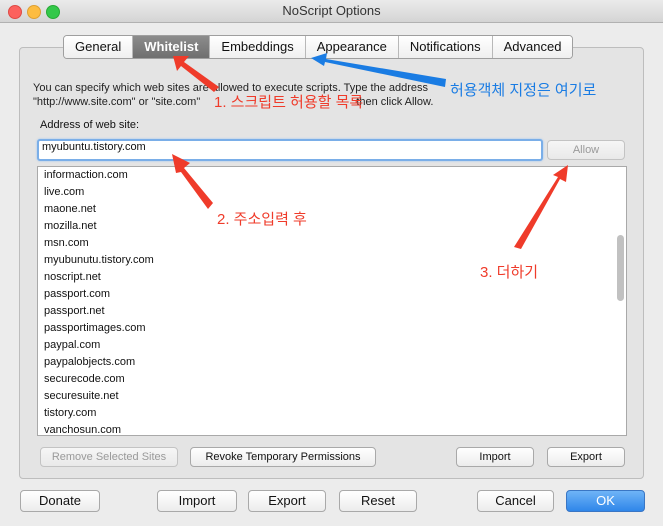 The width and height of the screenshot is (663, 526). Describe the element at coordinates (332, 328) in the screenshot. I see `list-item: passportimages.com` at that location.